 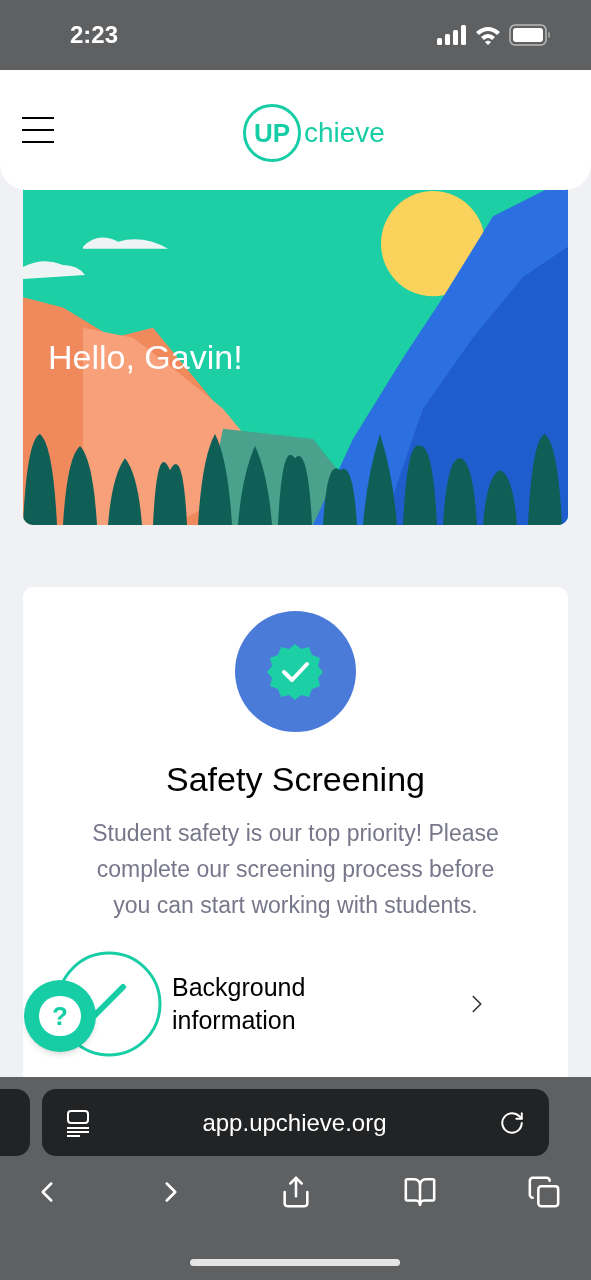 I want to click on reader-icon, so click(x=78, y=1122).